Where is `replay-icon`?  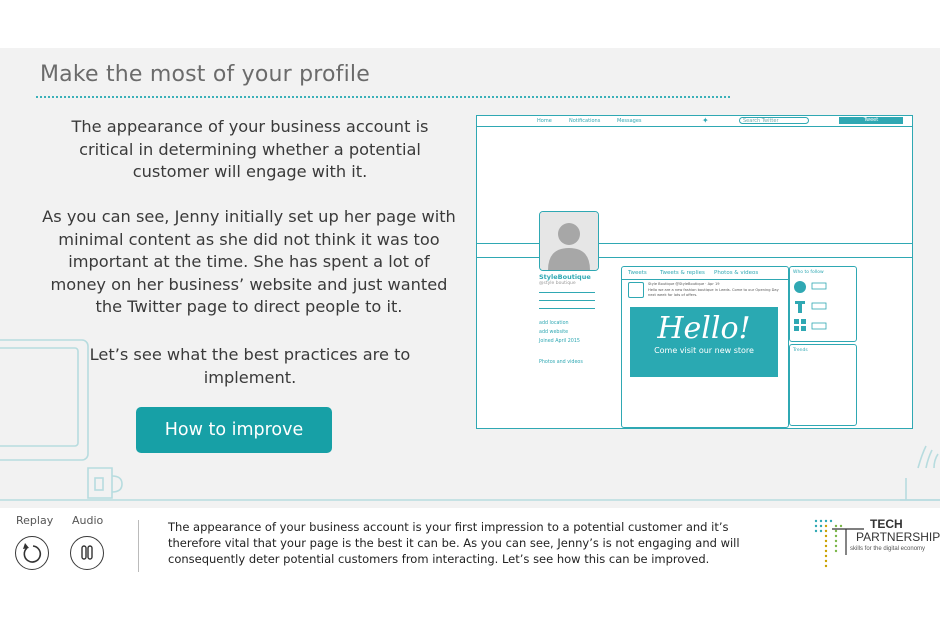 replay-icon is located at coordinates (32, 553).